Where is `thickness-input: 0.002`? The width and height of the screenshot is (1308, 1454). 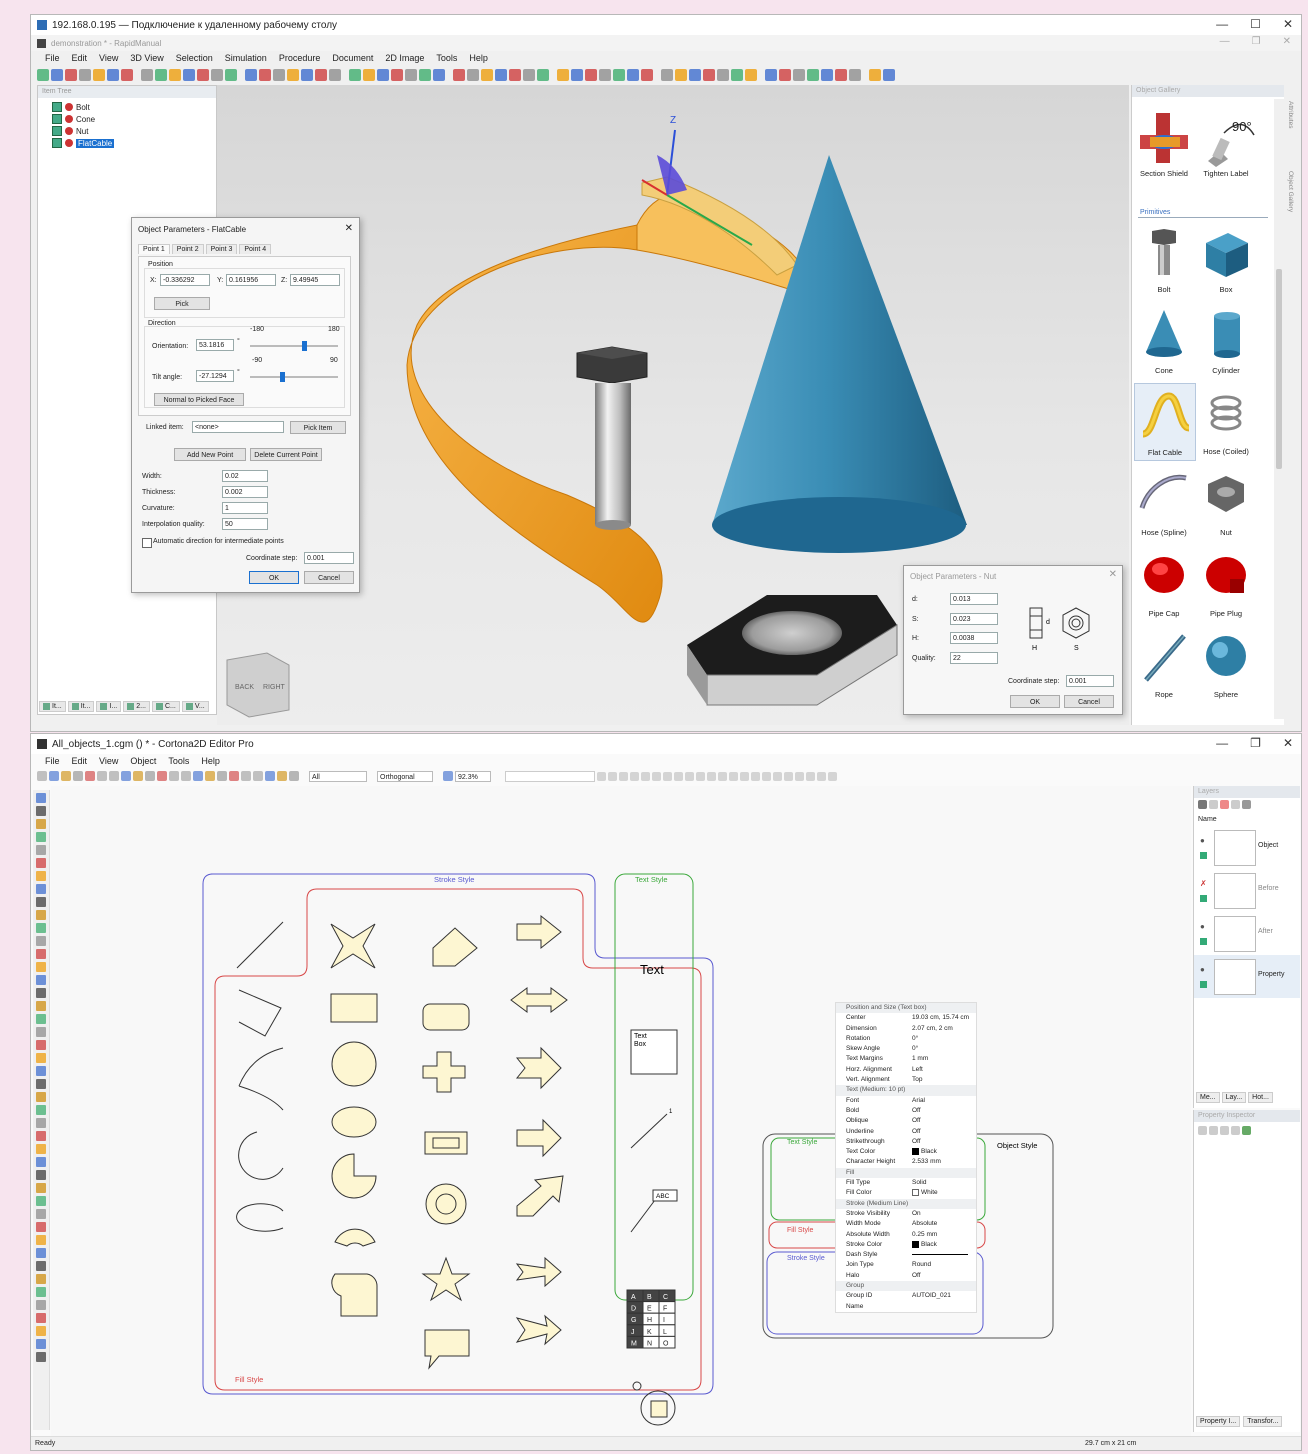
thickness-input: 0.002 is located at coordinates (245, 492).